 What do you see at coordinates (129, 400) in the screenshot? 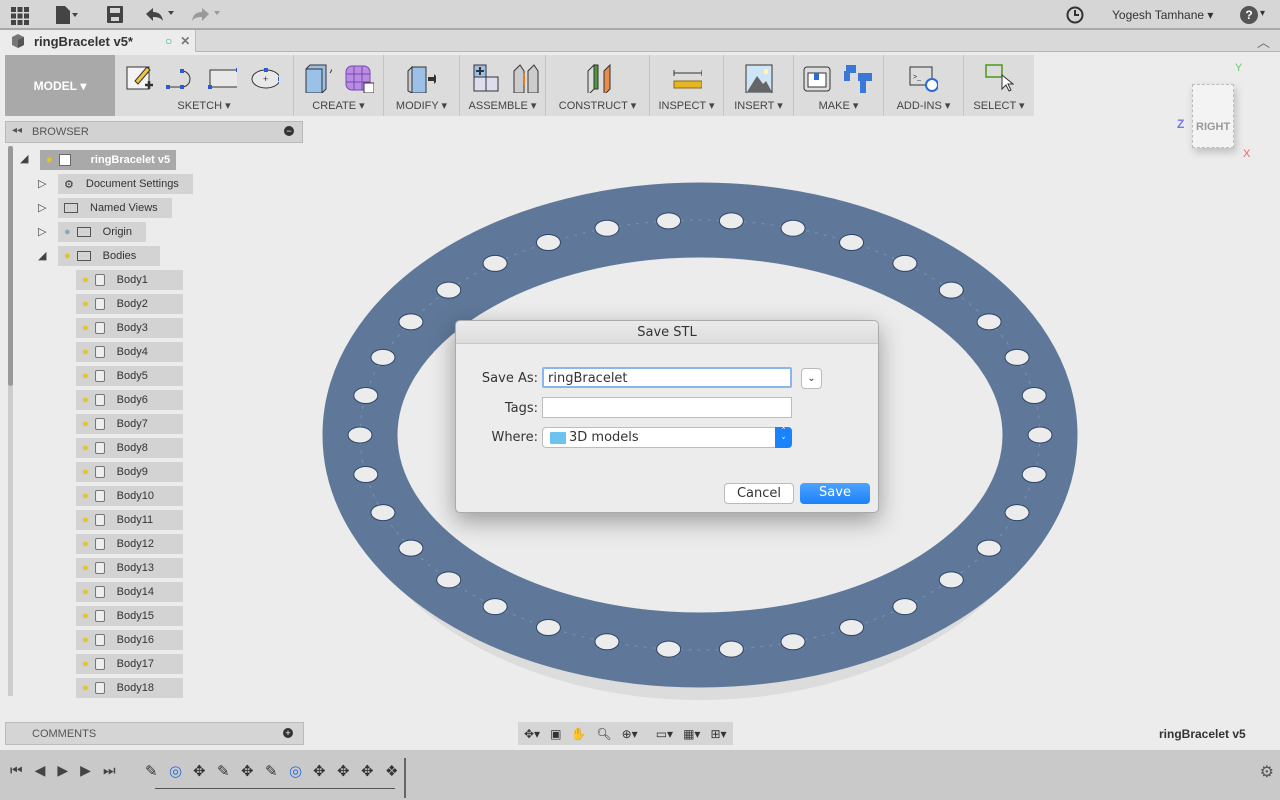
I see `browser-body-item: ● Body6` at bounding box center [129, 400].